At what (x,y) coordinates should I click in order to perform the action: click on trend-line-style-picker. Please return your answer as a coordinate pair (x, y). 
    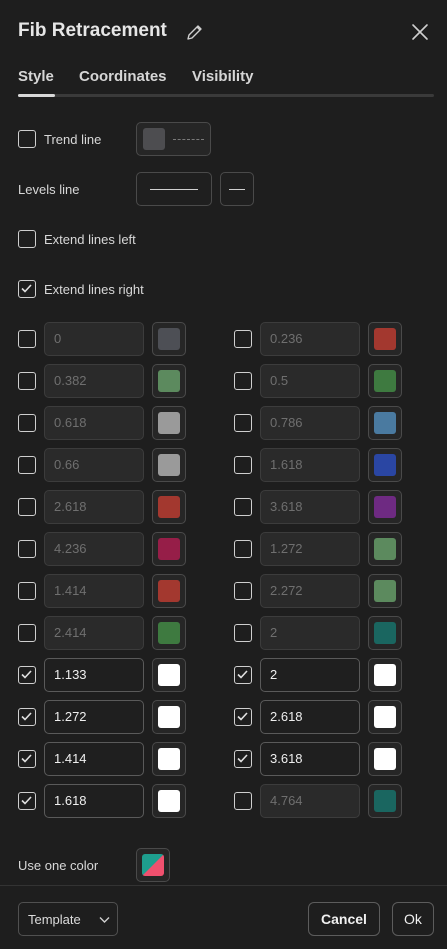
    Looking at the image, I should click on (173, 139).